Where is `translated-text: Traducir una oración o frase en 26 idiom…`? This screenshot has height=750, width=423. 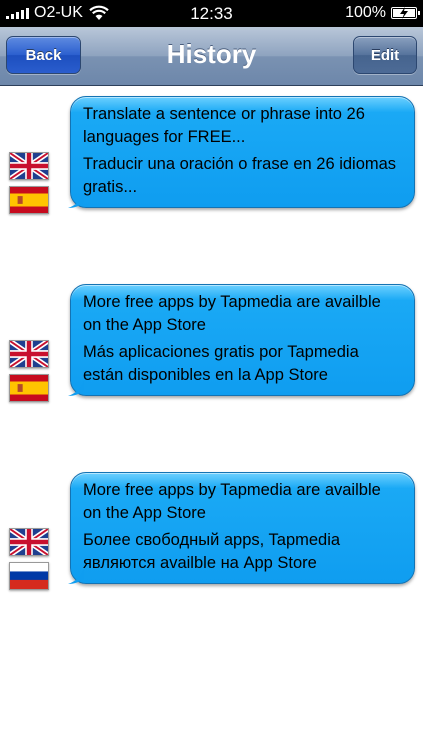
translated-text: Traducir una oración o frase en 26 idiom… is located at coordinates (240, 175).